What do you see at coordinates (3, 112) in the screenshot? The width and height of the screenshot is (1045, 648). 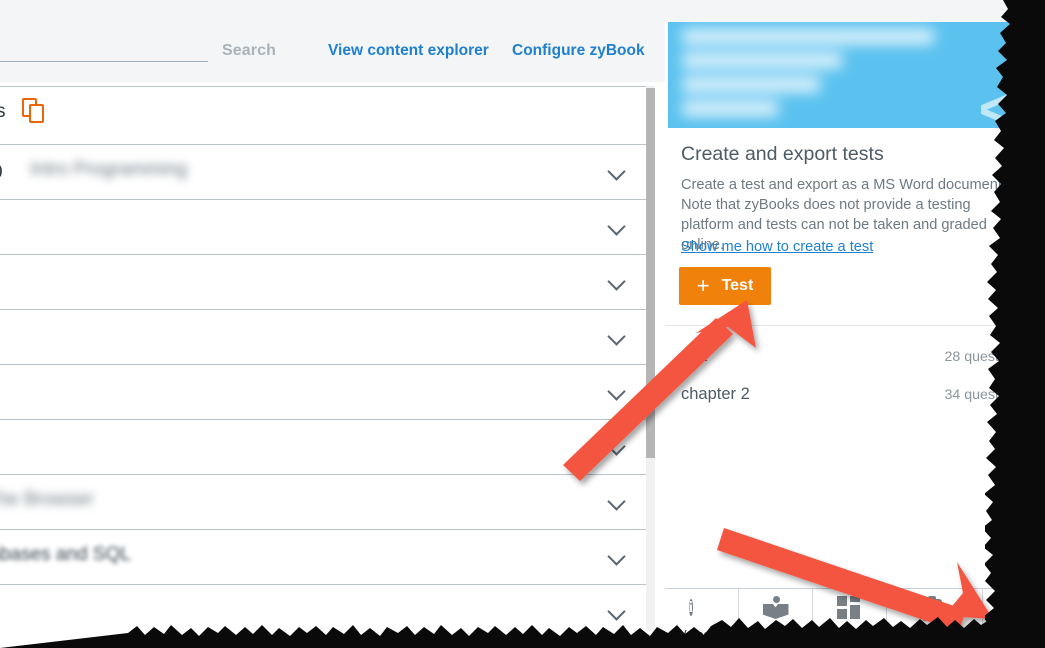 I see `toolbar-tail-text: s` at bounding box center [3, 112].